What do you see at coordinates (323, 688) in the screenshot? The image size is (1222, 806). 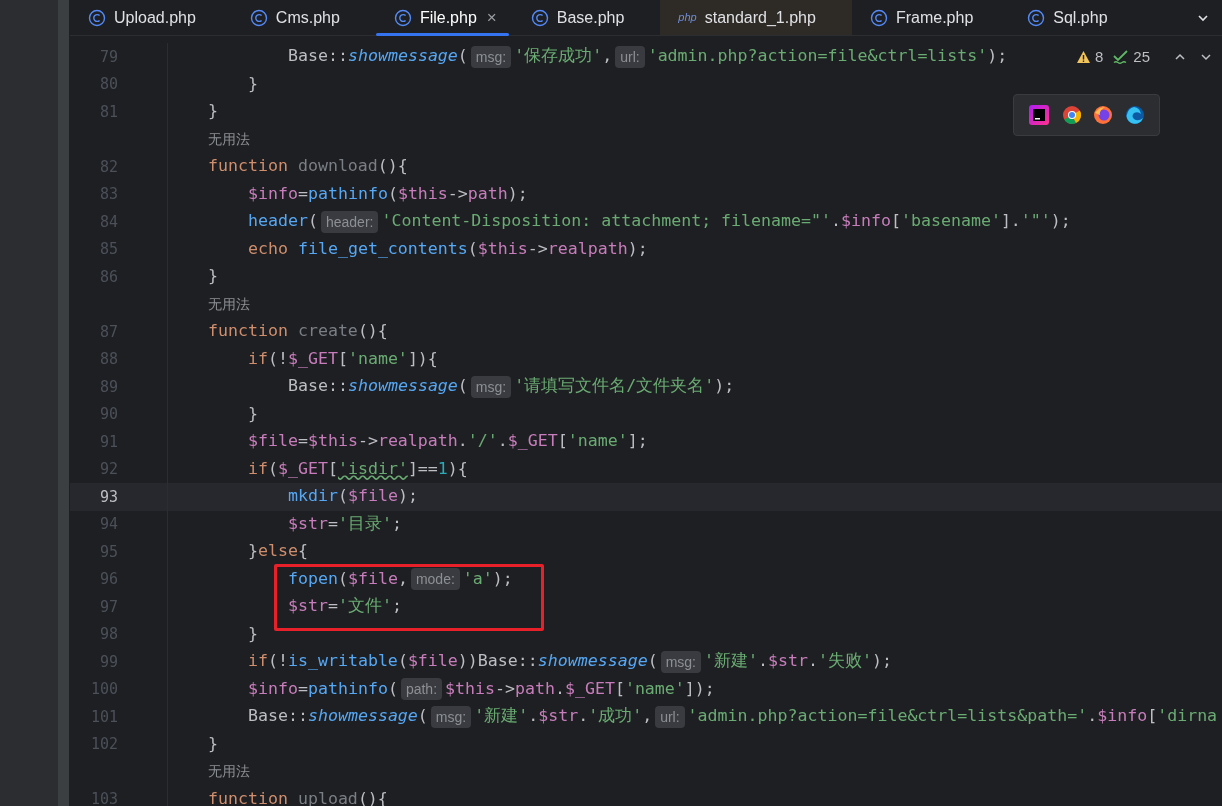 I see `code-text: $info=pathinfo(` at bounding box center [323, 688].